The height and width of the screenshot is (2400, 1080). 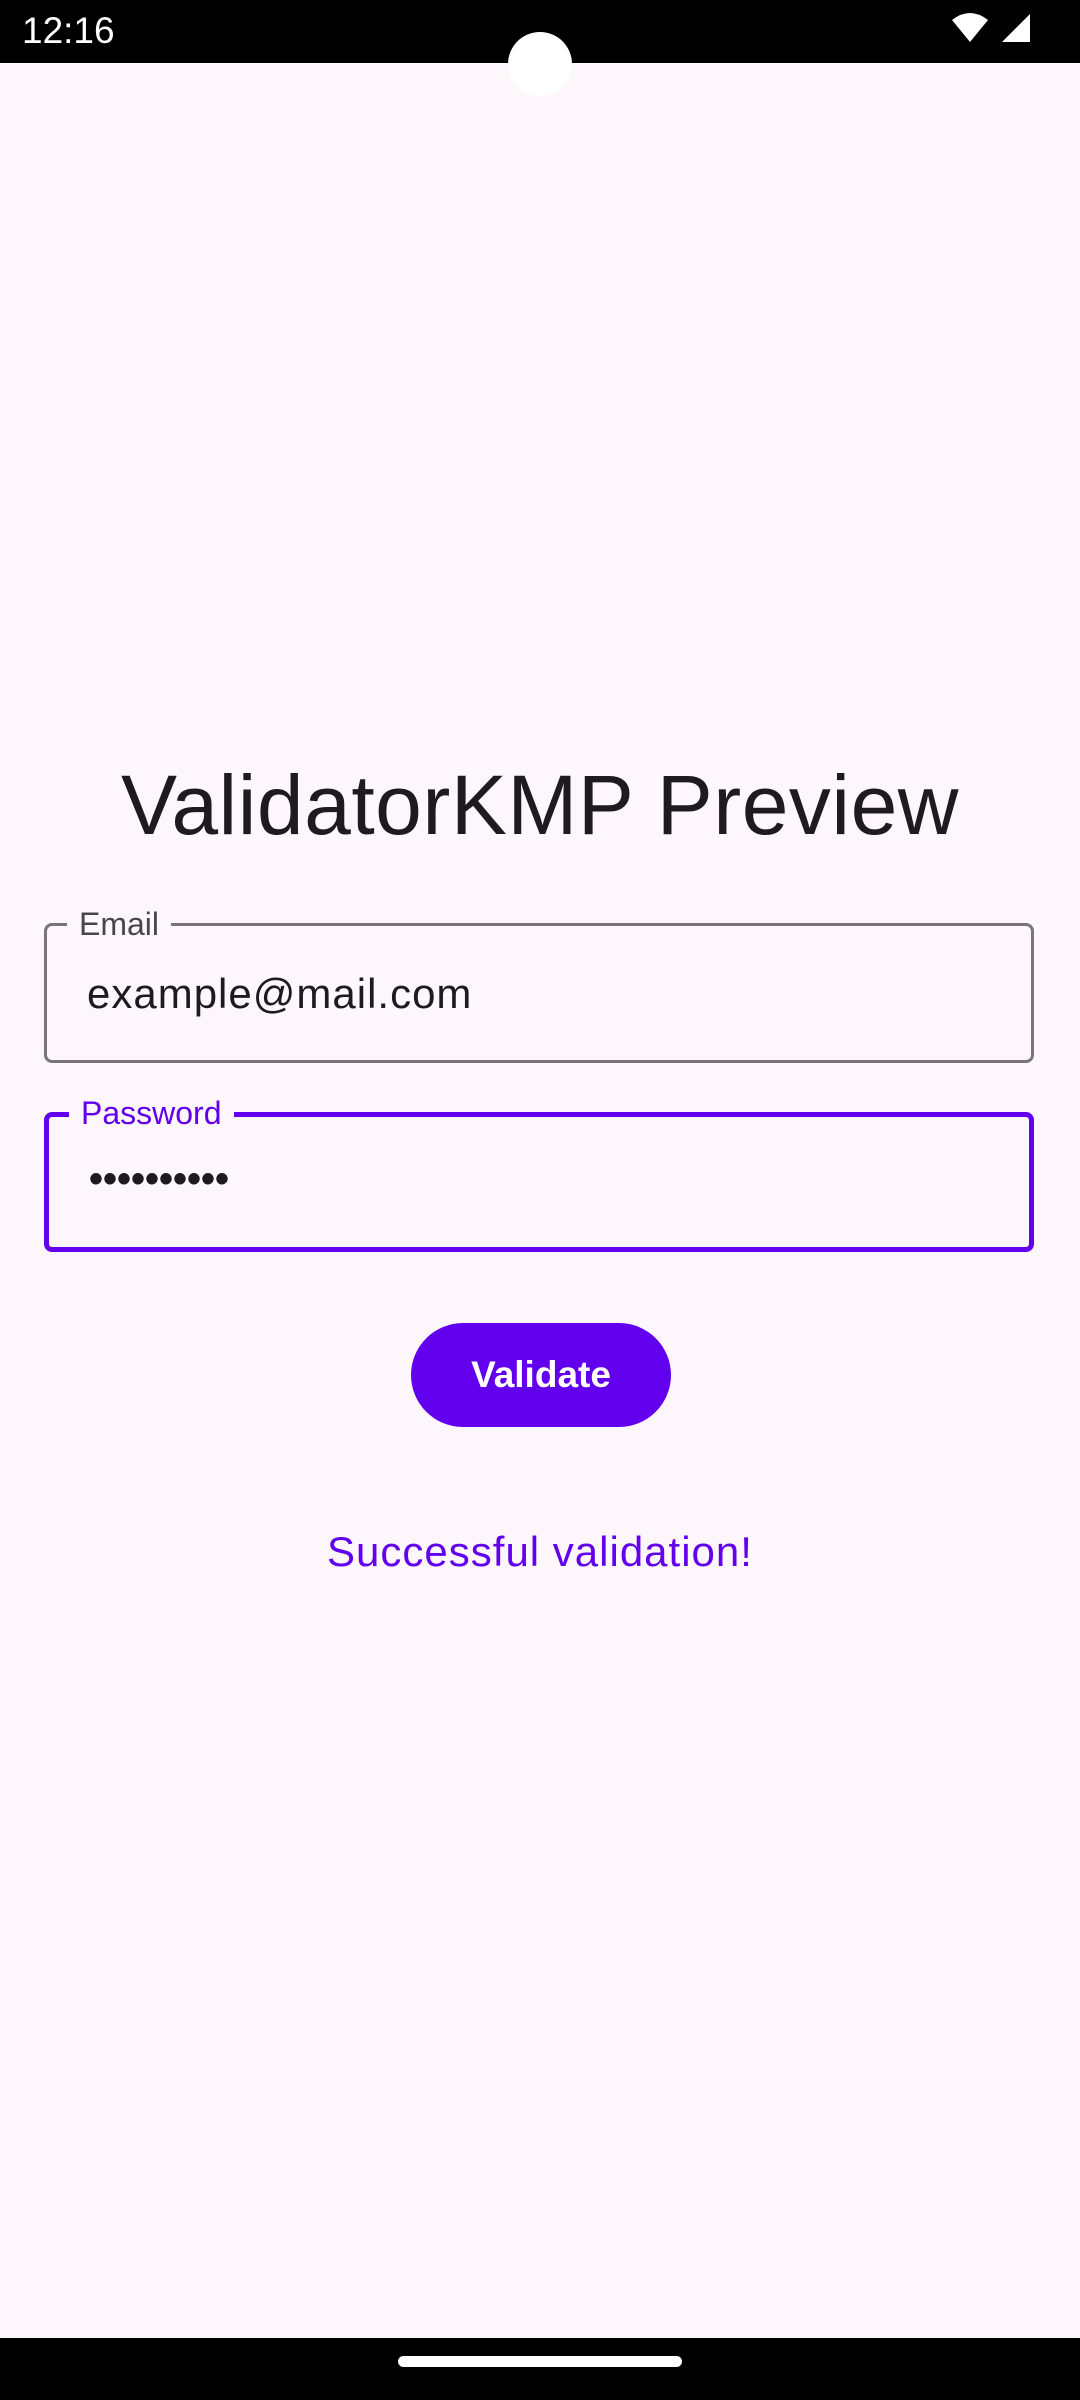 I want to click on status-time: 12:16, so click(x=68, y=30).